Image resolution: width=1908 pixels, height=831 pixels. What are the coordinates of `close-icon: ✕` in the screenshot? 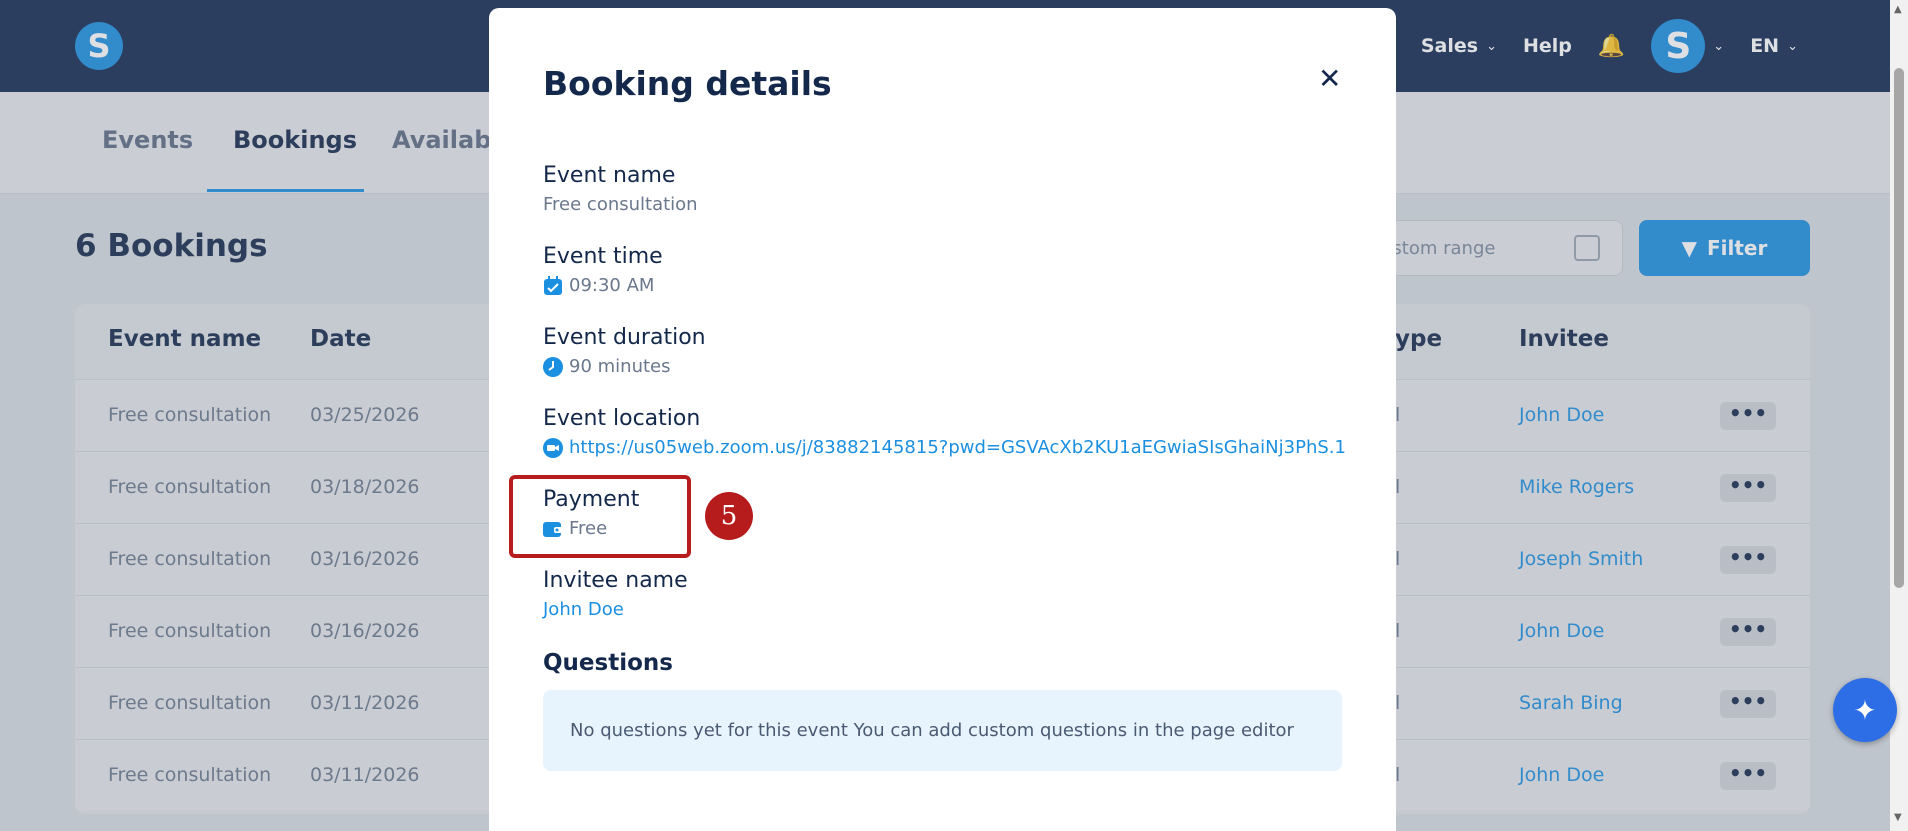 It's located at (1329, 78).